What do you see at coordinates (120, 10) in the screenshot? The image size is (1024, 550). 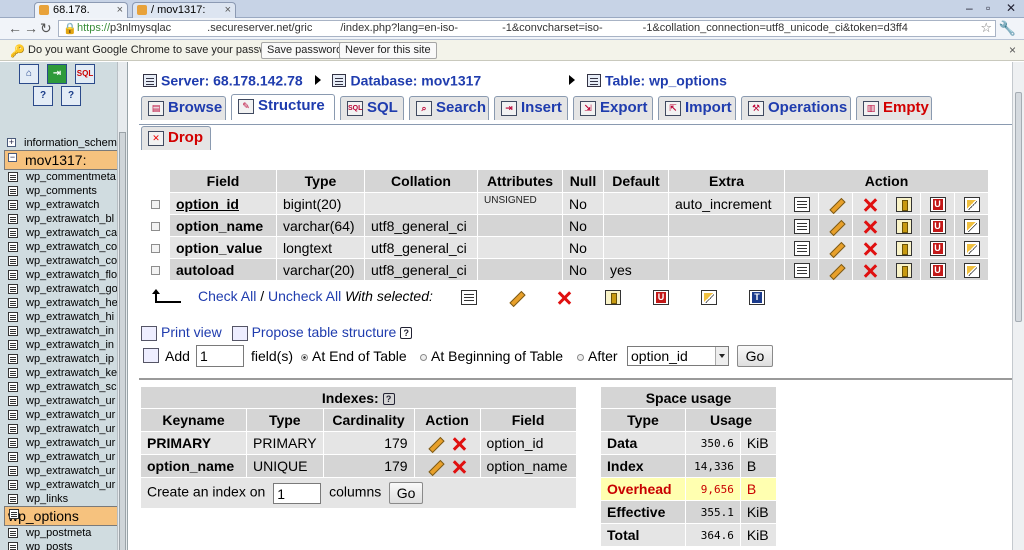 I see `tab-close-icon: ×` at bounding box center [120, 10].